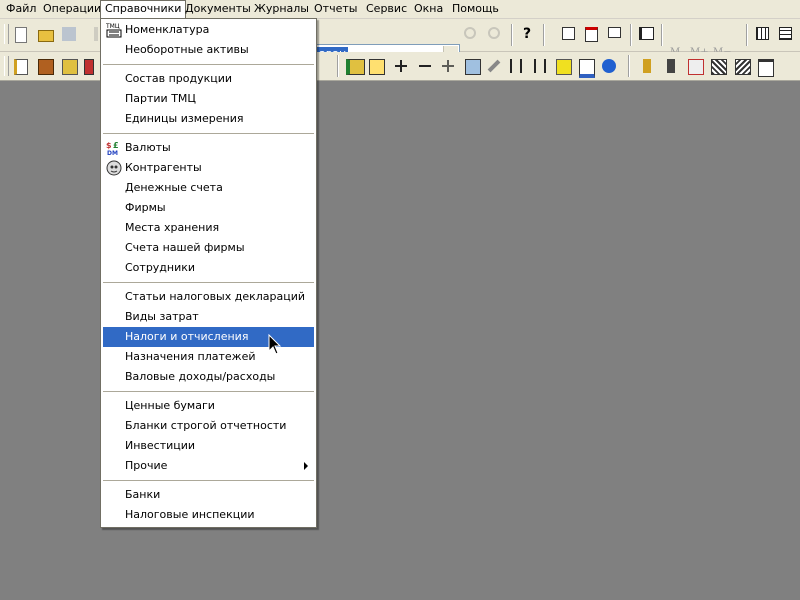  I want to click on menu-item-contractors: Контрагенты, so click(208, 168).